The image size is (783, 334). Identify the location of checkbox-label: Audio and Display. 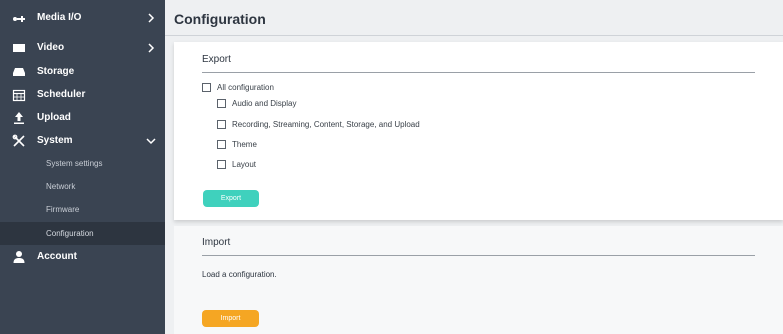
(264, 103).